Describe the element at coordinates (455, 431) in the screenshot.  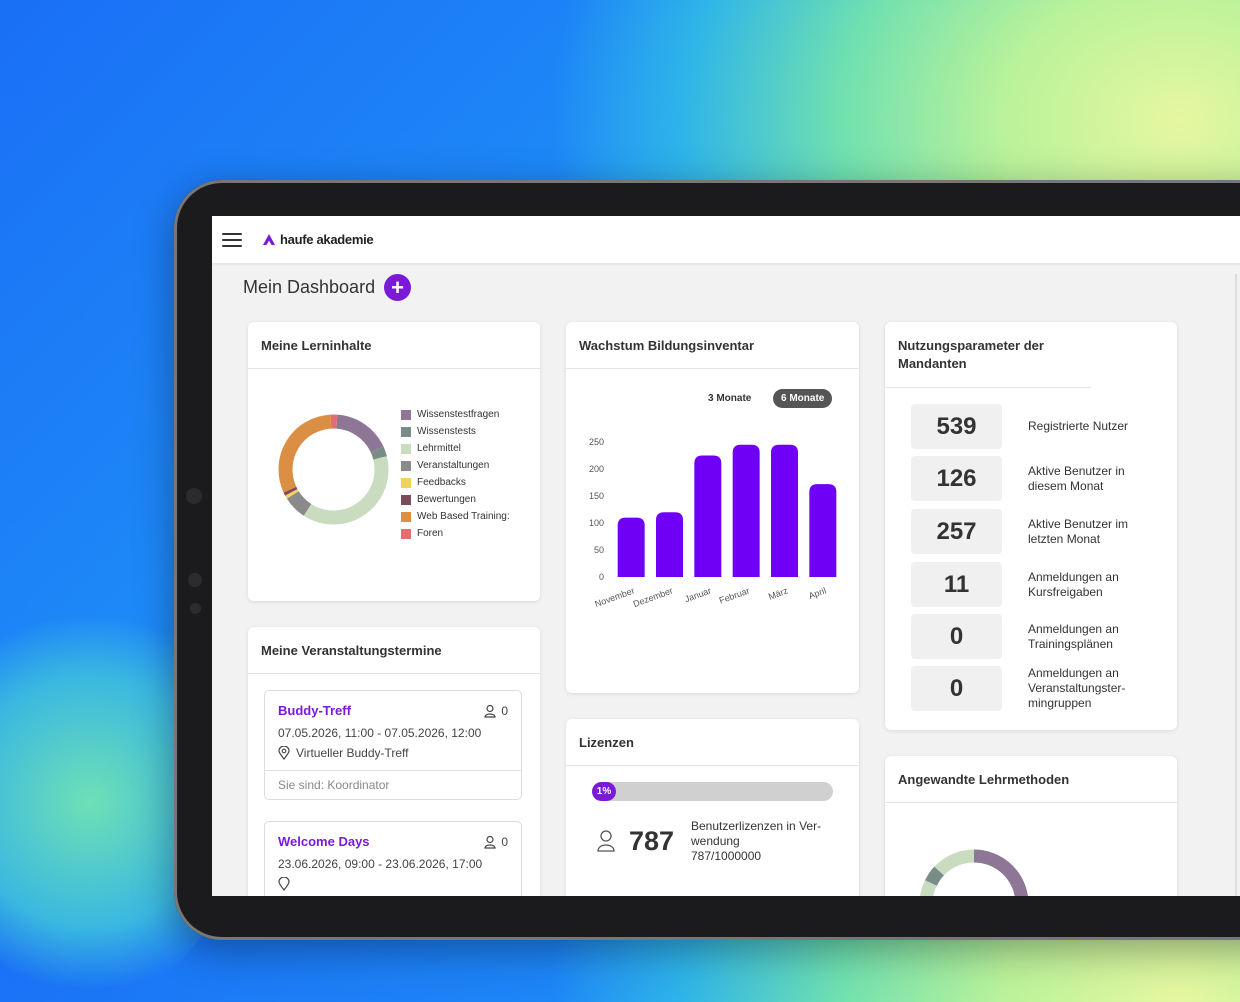
I see `legend-item: Wissenstests` at that location.